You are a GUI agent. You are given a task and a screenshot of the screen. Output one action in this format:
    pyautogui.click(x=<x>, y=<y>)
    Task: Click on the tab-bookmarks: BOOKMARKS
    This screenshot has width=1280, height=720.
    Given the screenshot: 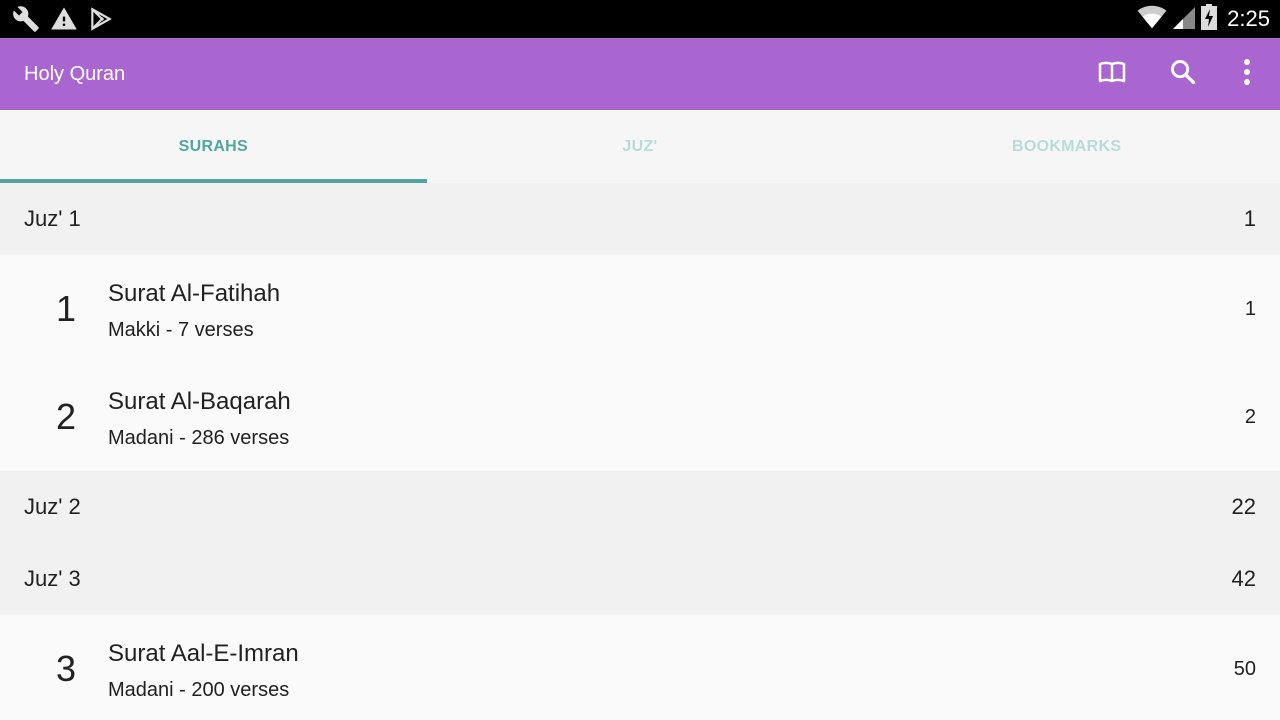 What is the action you would take?
    pyautogui.click(x=1066, y=146)
    